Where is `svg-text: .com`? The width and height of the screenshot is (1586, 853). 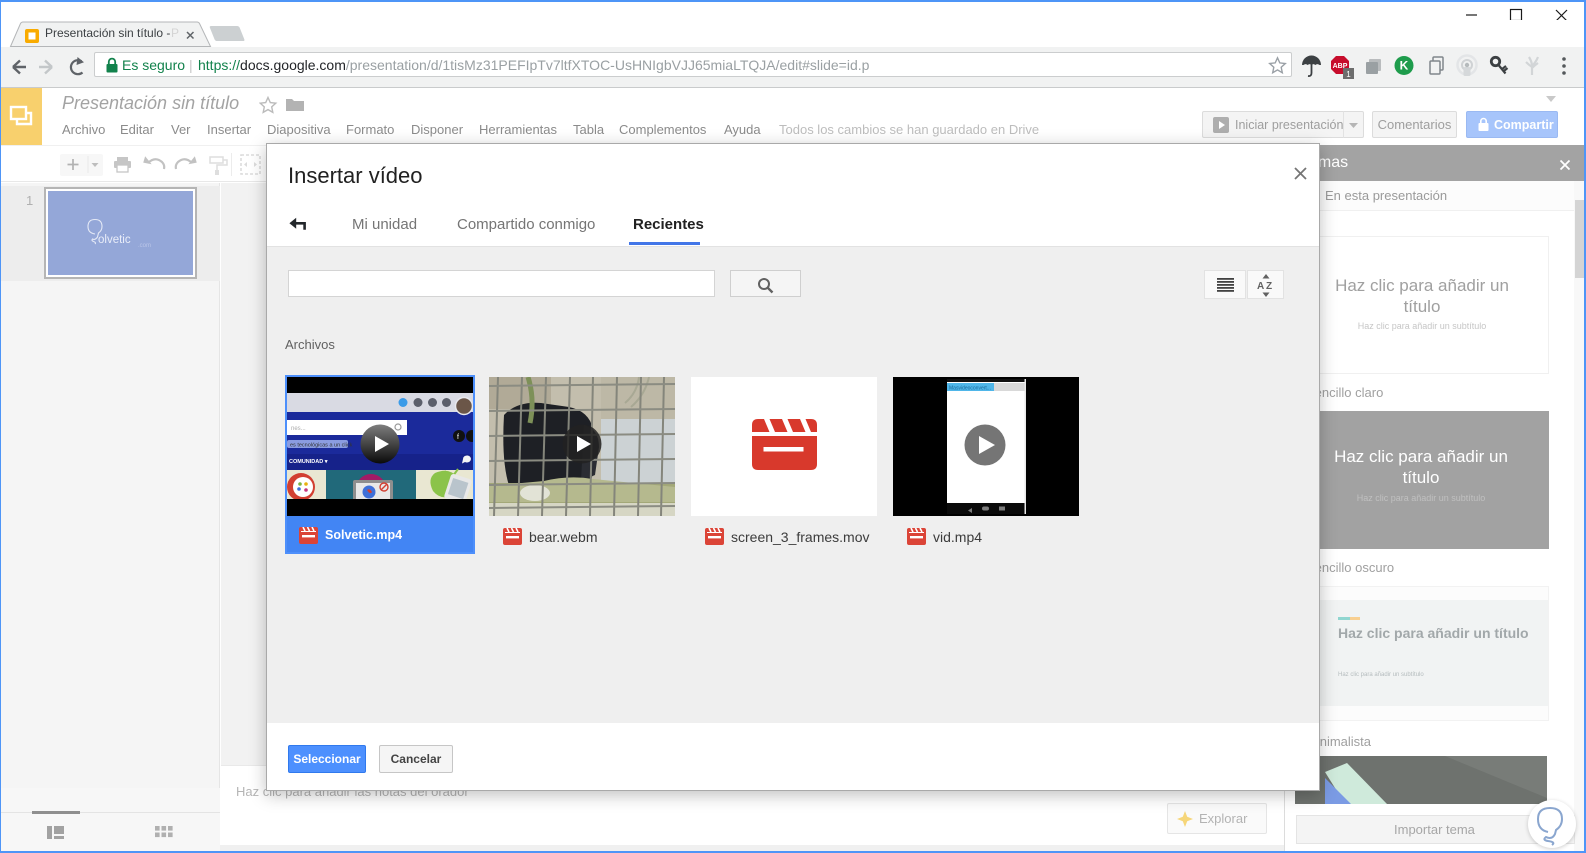 svg-text: .com is located at coordinates (144, 246).